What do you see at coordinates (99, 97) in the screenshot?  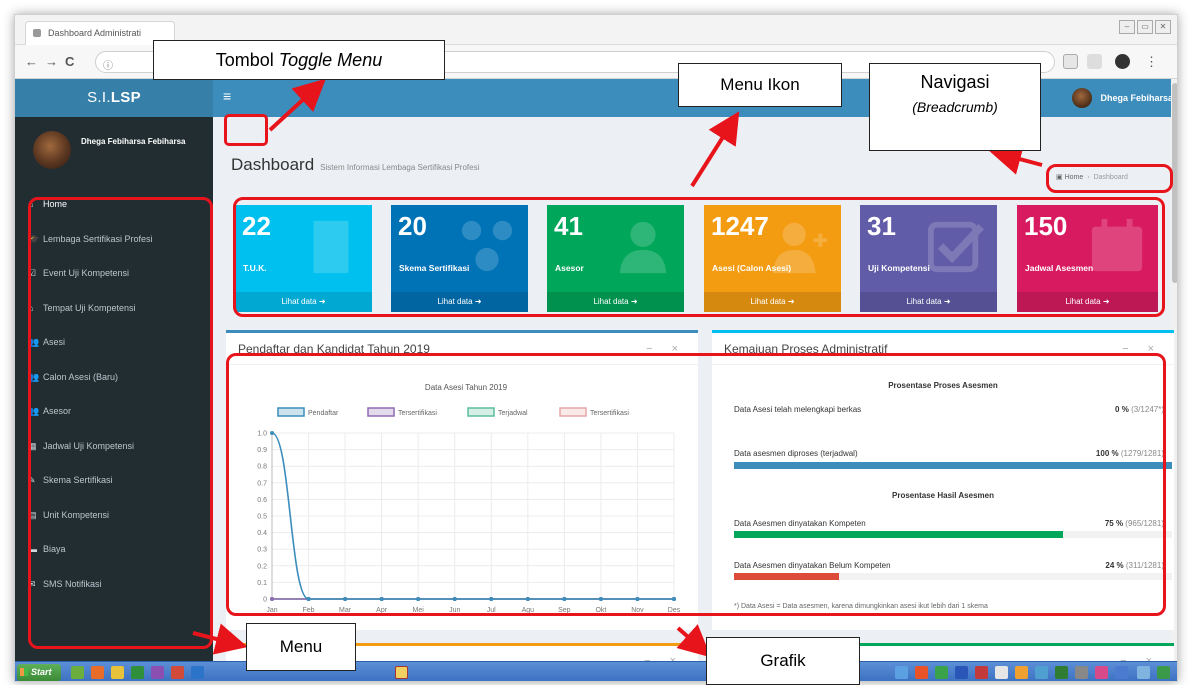 I see `logo-prefix: S.I.` at bounding box center [99, 97].